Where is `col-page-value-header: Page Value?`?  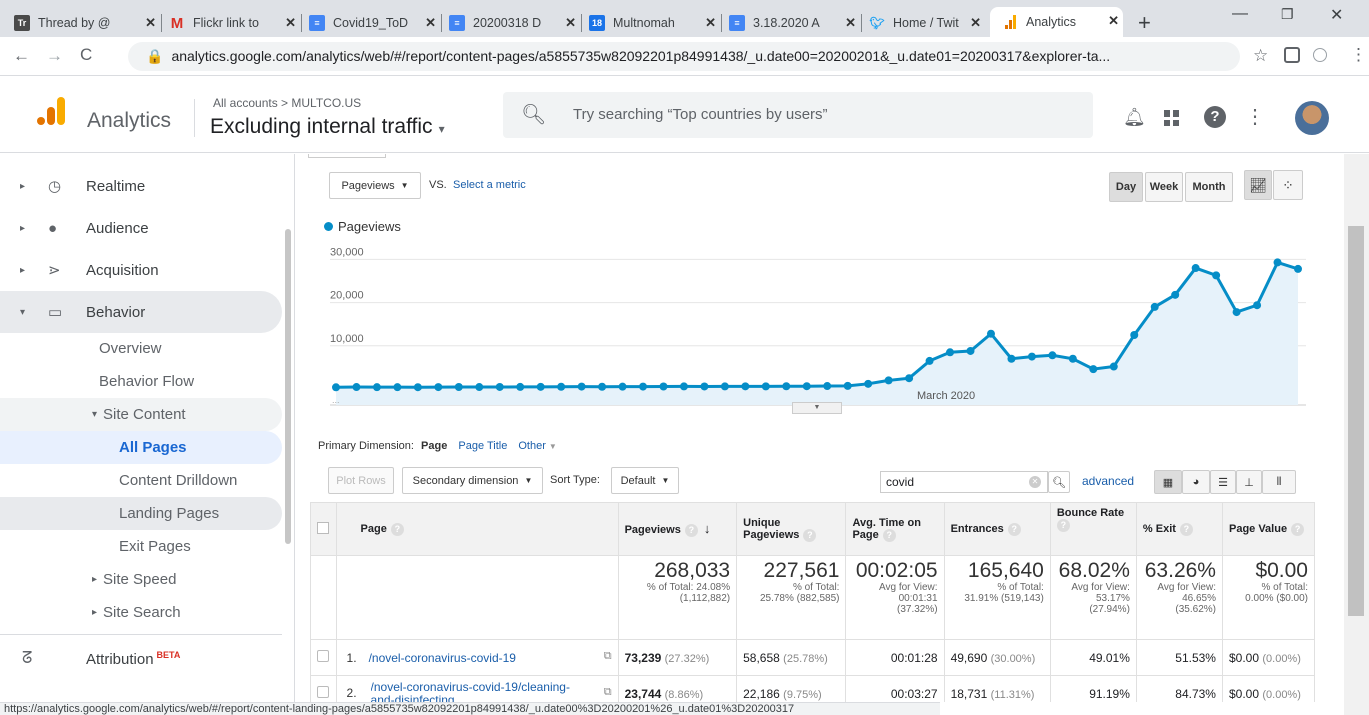 col-page-value-header: Page Value? is located at coordinates (1268, 529).